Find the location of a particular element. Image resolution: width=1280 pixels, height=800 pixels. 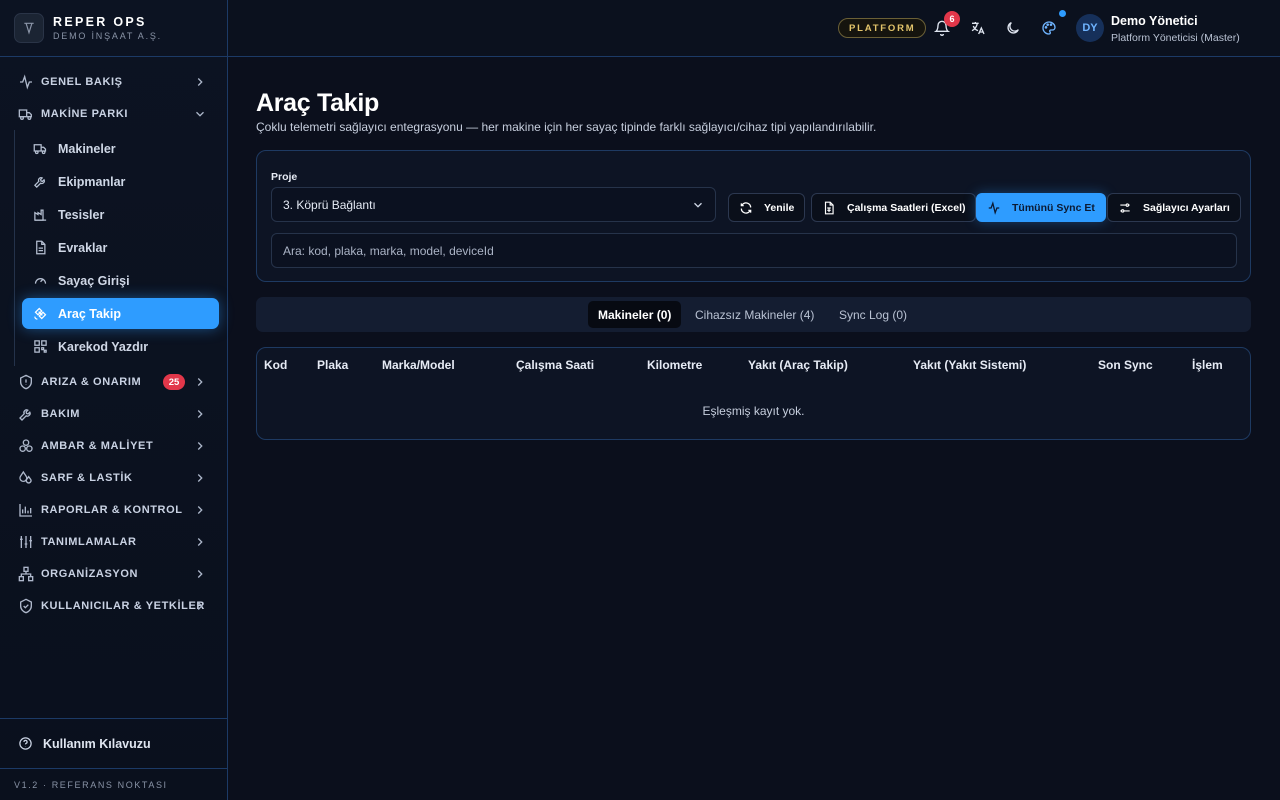

notification-count-badge: 6 is located at coordinates (952, 19).